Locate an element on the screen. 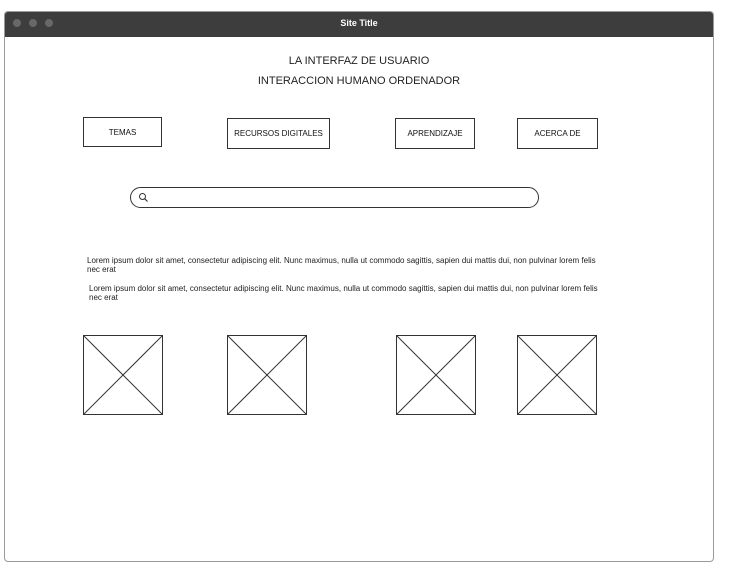 This screenshot has height=573, width=730. nav-button-recursos-digitales: RECURSOS DIGITALES is located at coordinates (278, 133).